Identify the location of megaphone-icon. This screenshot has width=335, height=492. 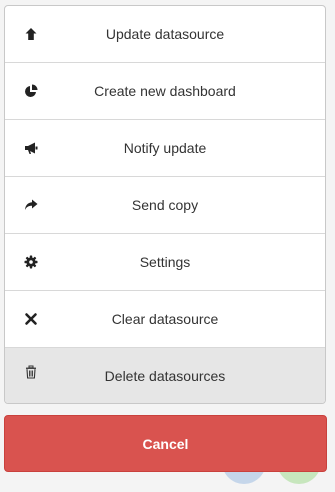
(31, 148).